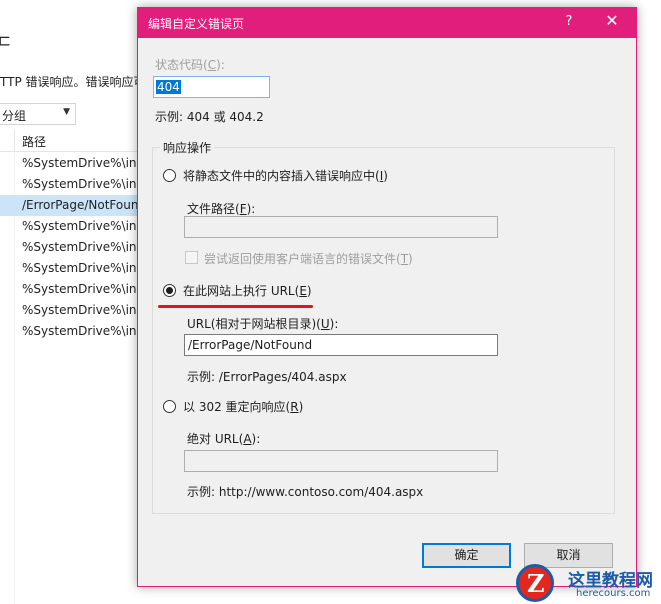 Image resolution: width=661 pixels, height=604 pixels. What do you see at coordinates (569, 21) in the screenshot?
I see `help-button: ?` at bounding box center [569, 21].